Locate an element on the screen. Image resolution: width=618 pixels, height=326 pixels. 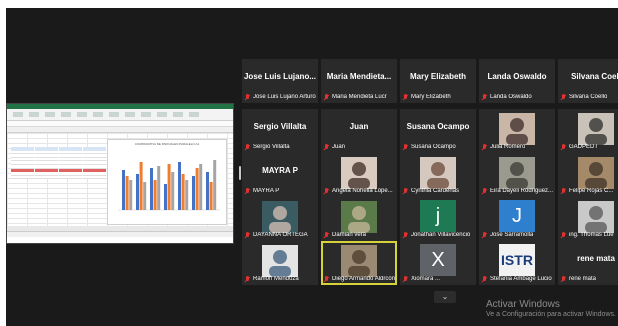
participant-name-label: Silvana Coello is located at coordinates (588, 97).